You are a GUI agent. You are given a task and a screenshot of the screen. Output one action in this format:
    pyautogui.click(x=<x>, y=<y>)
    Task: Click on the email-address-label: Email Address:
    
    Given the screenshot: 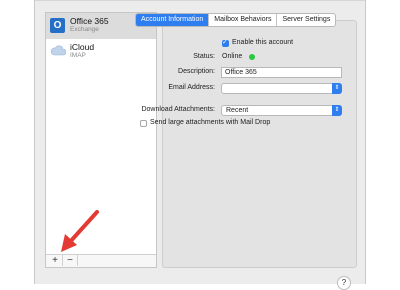 What is the action you would take?
    pyautogui.click(x=191, y=87)
    